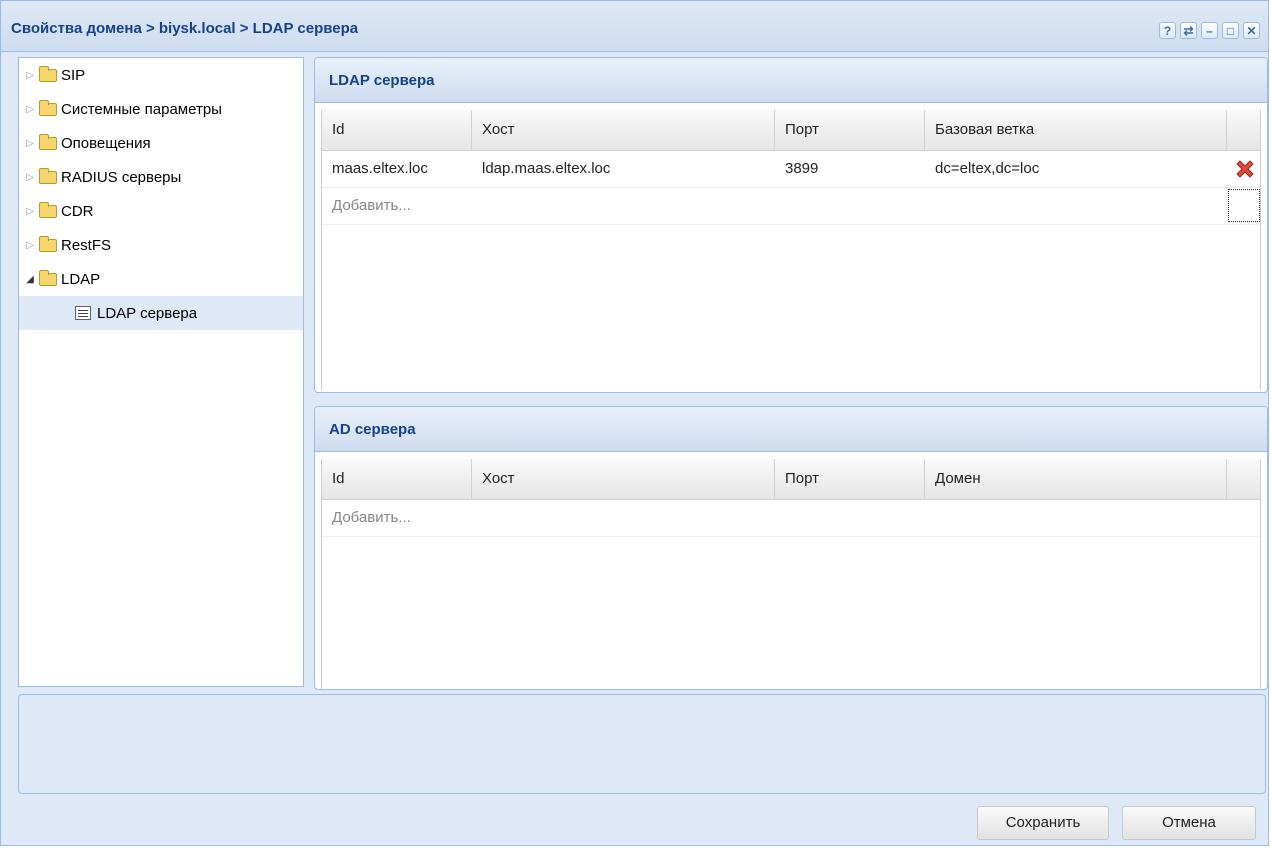  I want to click on tree-item-radius: ▷ RADIUS серверы, so click(161, 177).